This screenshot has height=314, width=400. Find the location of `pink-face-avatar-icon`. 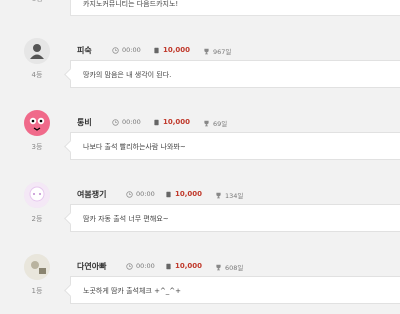

pink-face-avatar-icon is located at coordinates (37, 123).